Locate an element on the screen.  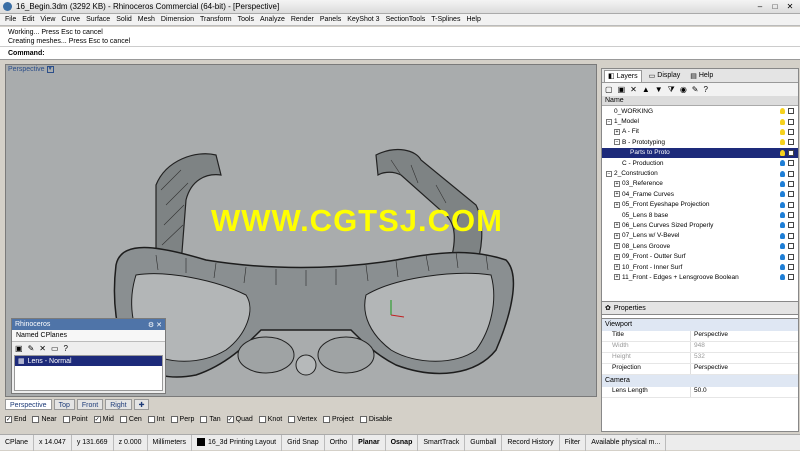
layer-row: −1_Model is located at coordinates (700, 121).